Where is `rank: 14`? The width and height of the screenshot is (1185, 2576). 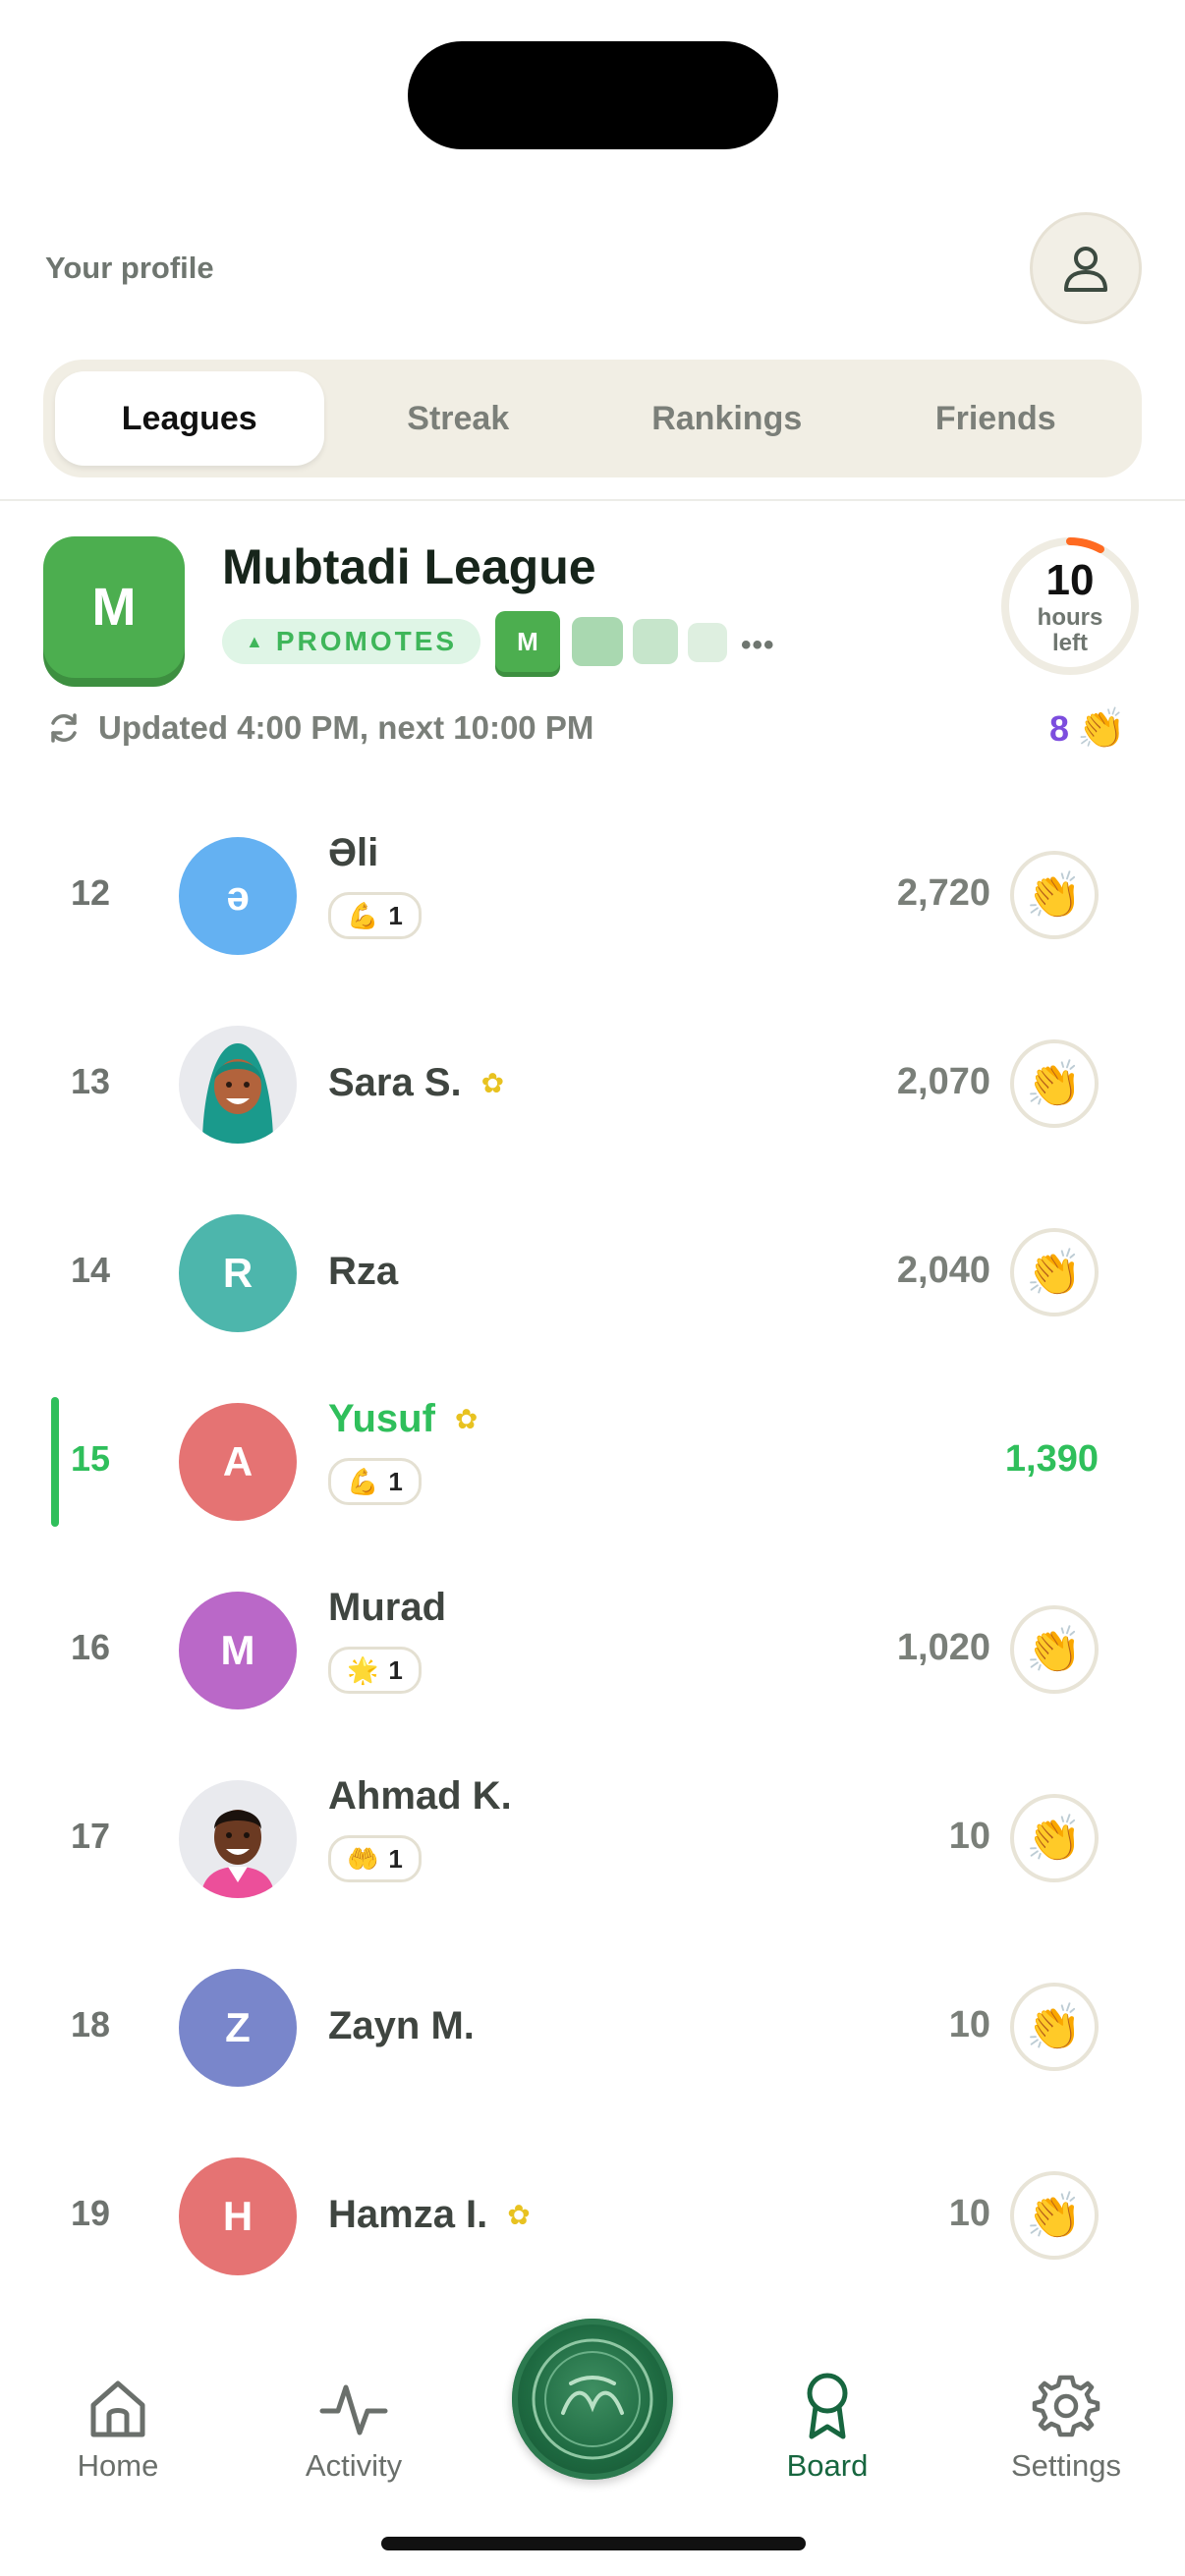
rank: 14 is located at coordinates (91, 1270).